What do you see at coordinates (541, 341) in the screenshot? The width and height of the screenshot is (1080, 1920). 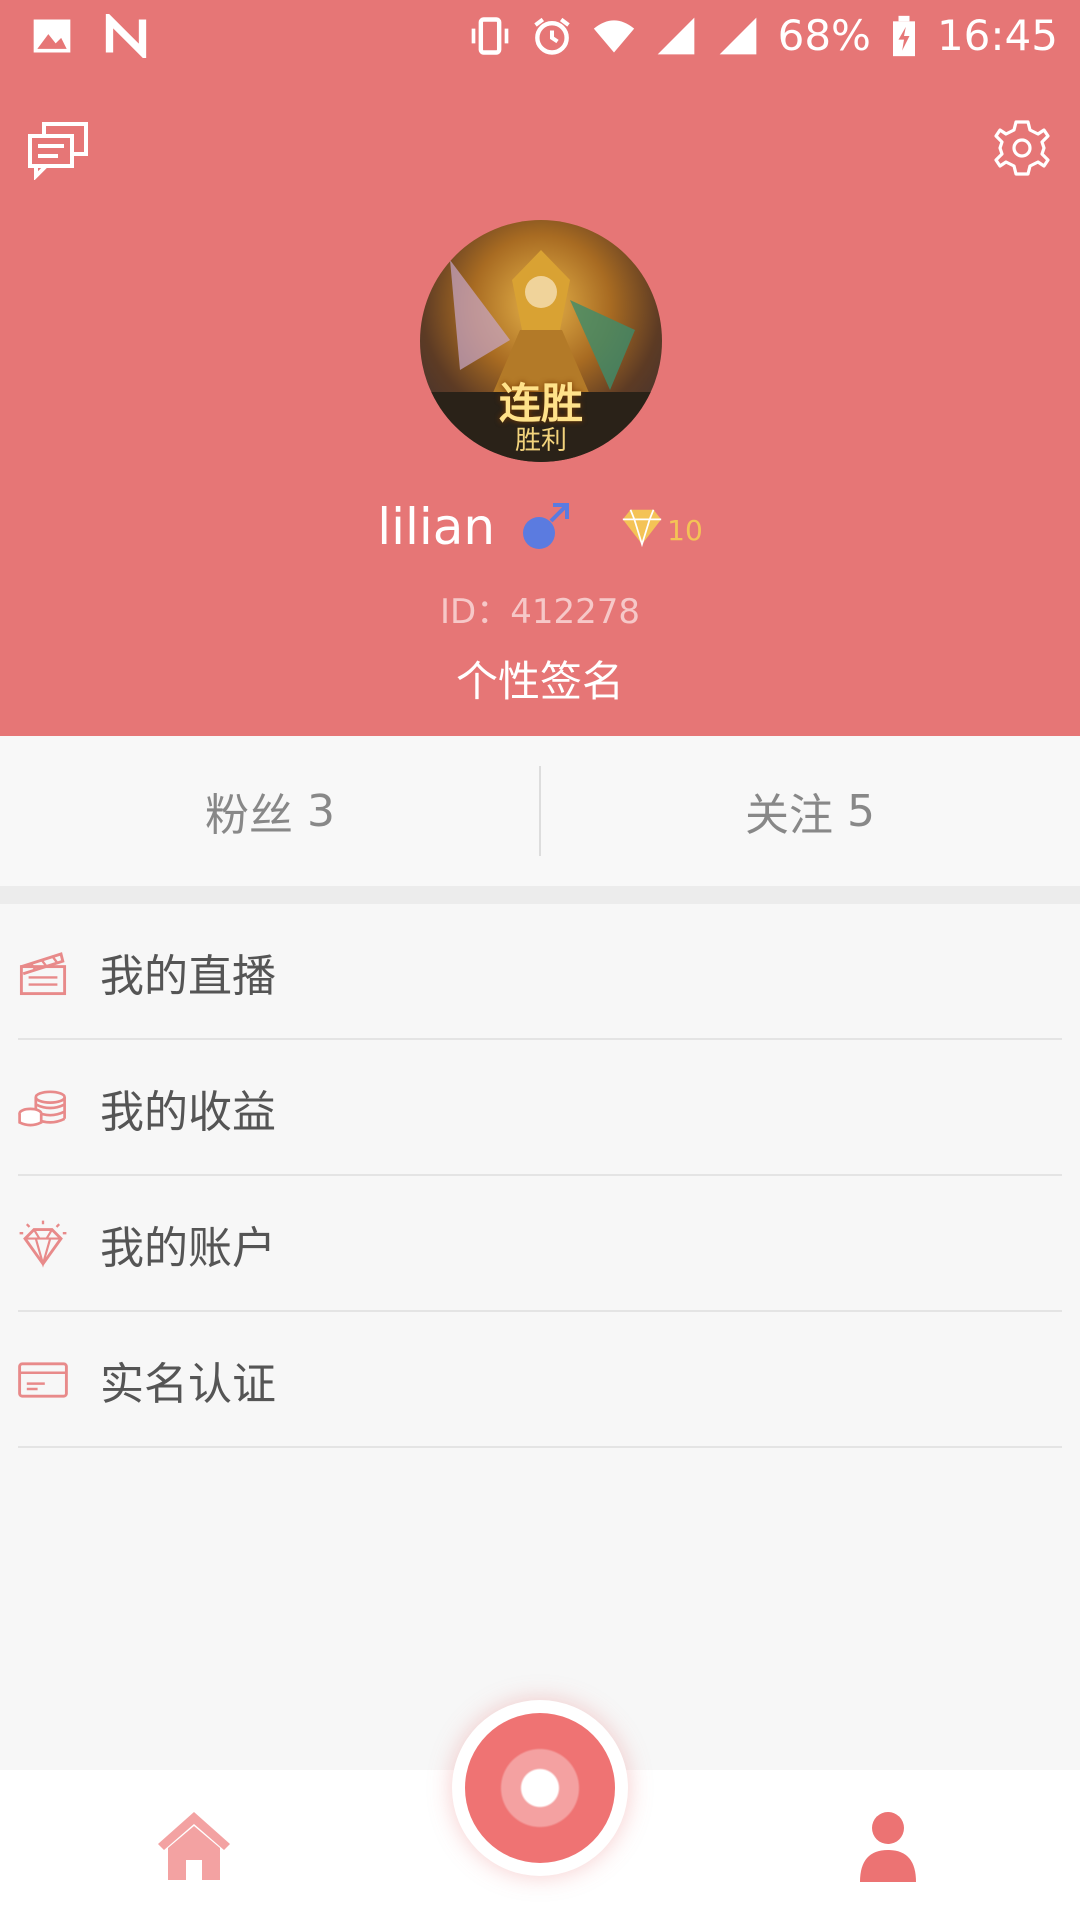 I see `avatar: 连胜 胜利` at bounding box center [541, 341].